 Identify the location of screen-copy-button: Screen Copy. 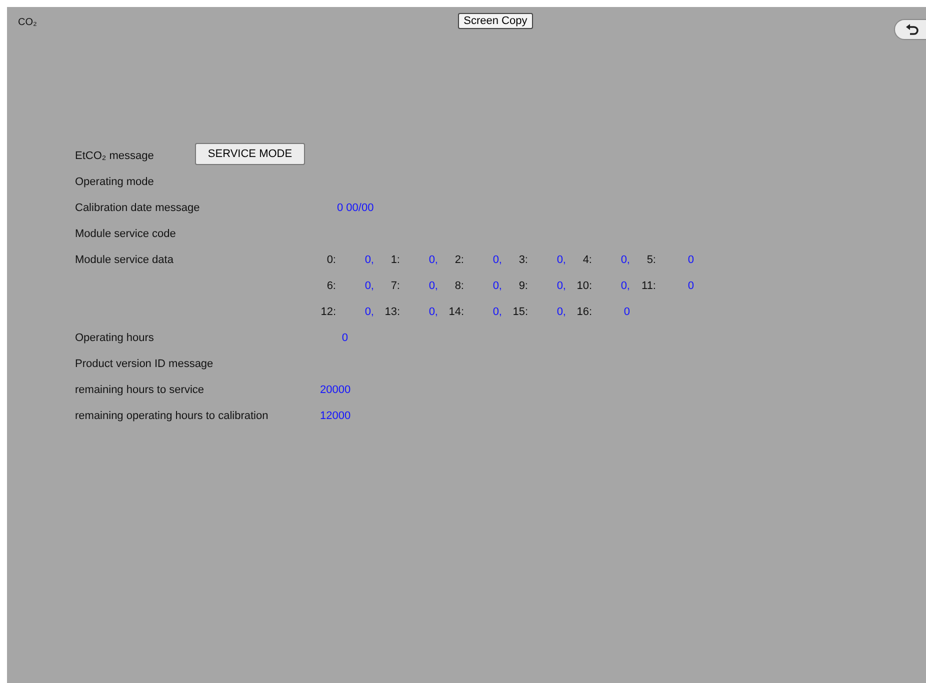
(496, 21).